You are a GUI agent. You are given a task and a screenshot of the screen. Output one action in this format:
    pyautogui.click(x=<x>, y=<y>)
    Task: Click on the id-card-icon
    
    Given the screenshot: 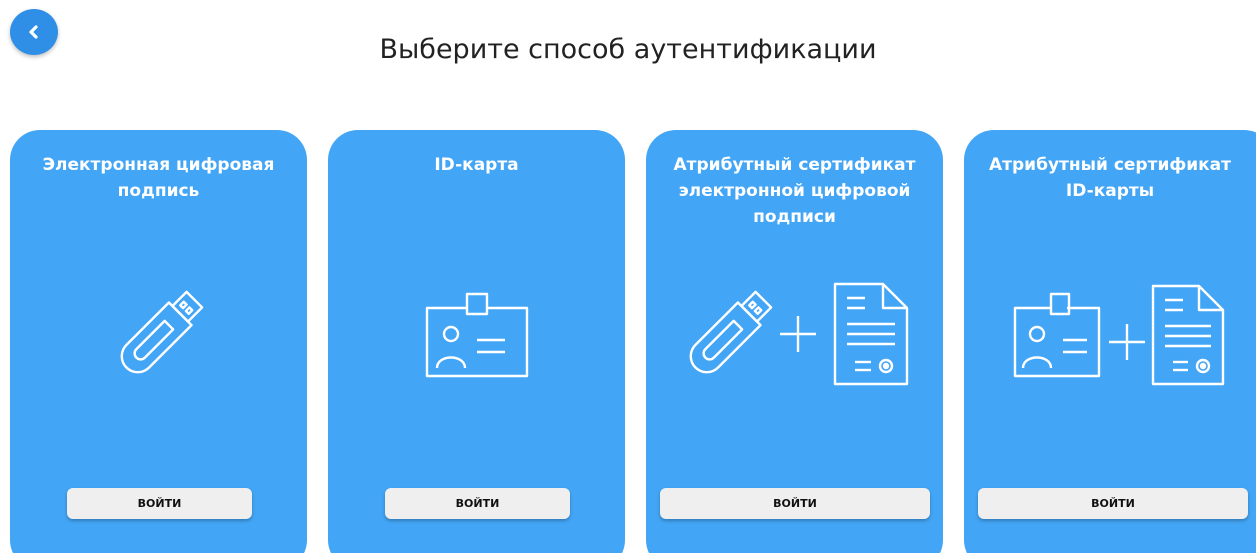 What is the action you would take?
    pyautogui.click(x=476, y=335)
    